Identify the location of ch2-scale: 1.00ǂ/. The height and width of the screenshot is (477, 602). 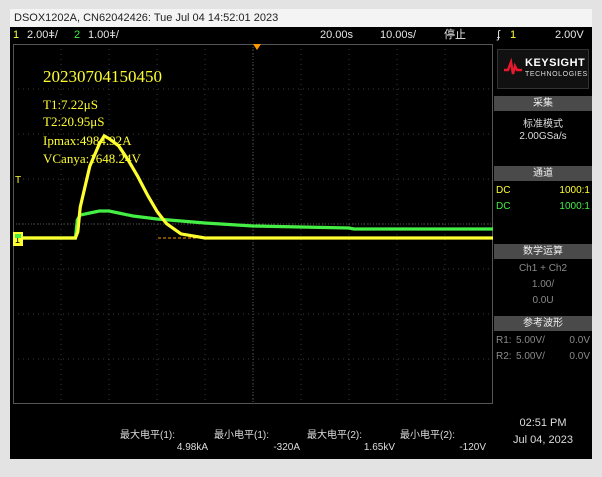
(103, 35).